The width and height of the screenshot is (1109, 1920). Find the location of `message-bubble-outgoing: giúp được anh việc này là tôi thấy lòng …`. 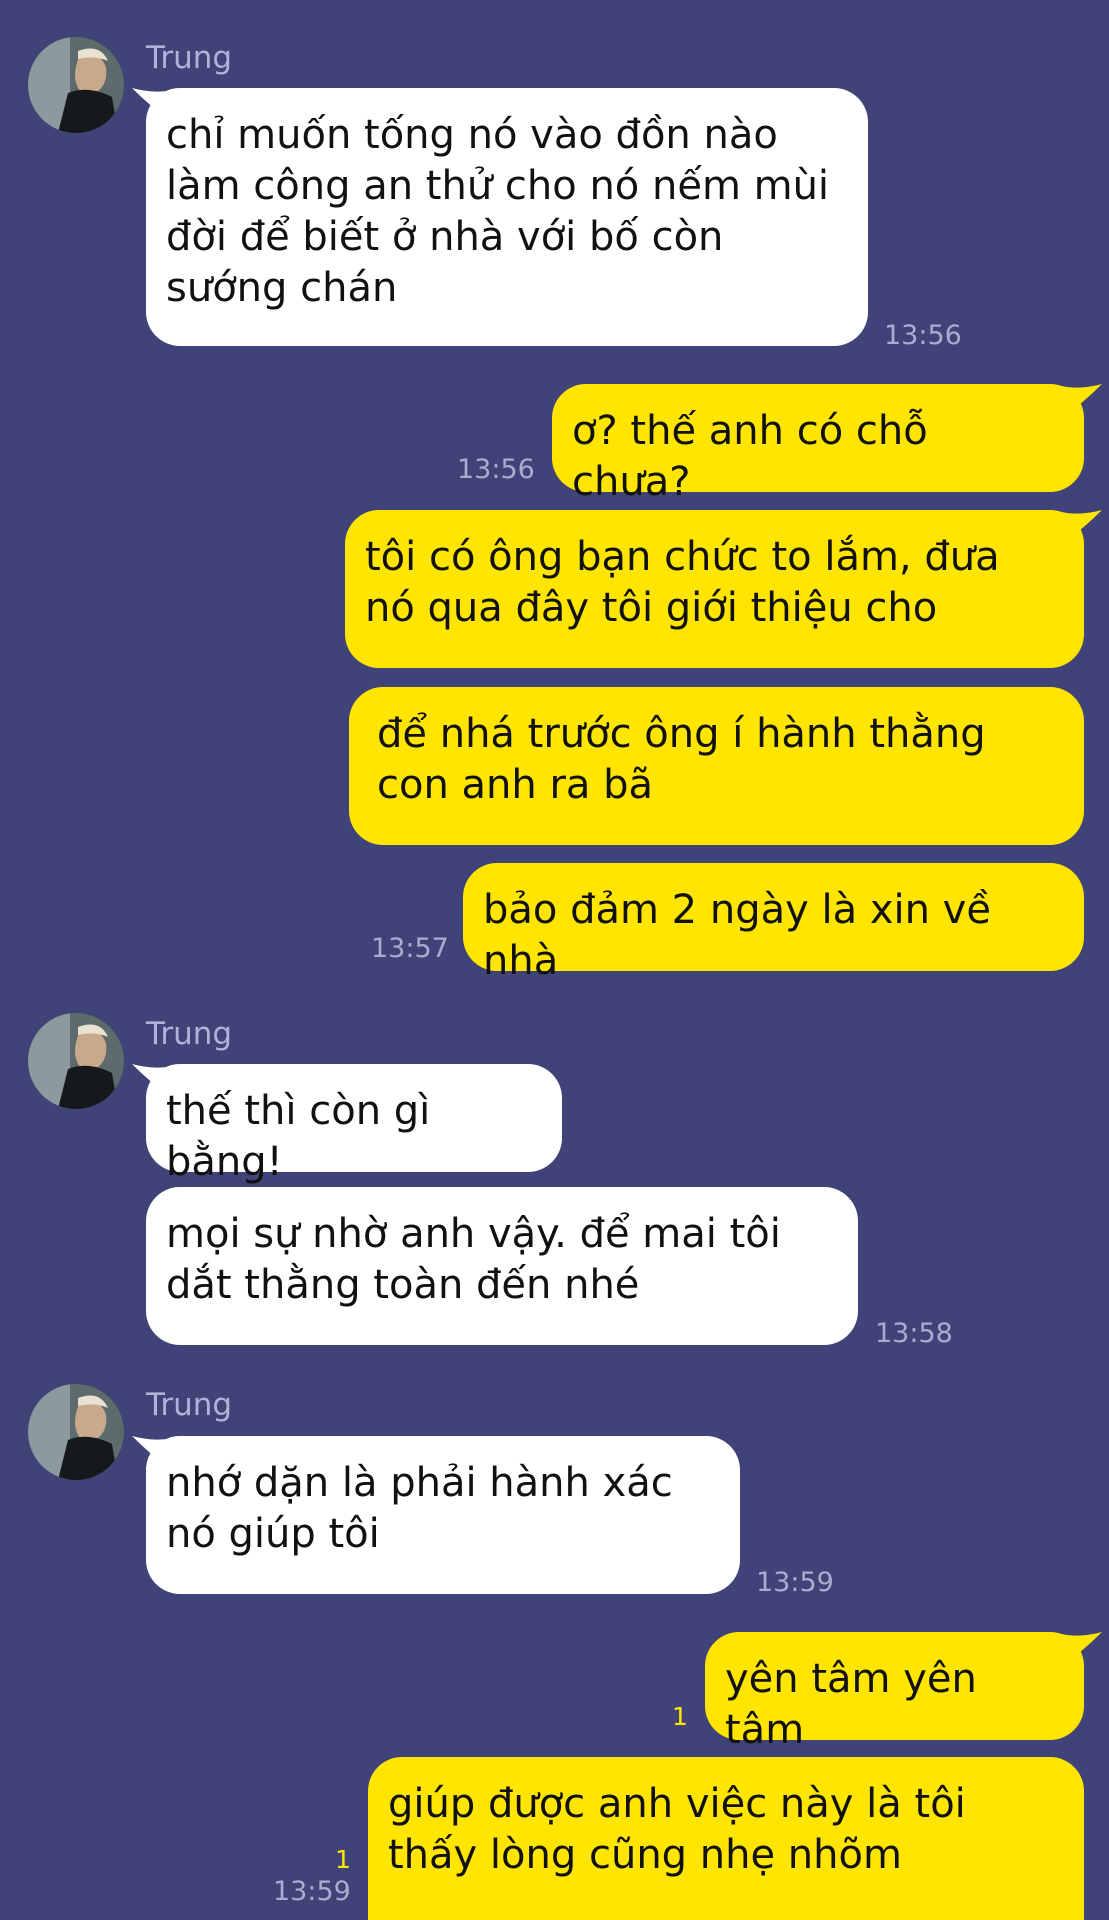

message-bubble-outgoing: giúp được anh việc này là tôi thấy lòng … is located at coordinates (726, 1838).